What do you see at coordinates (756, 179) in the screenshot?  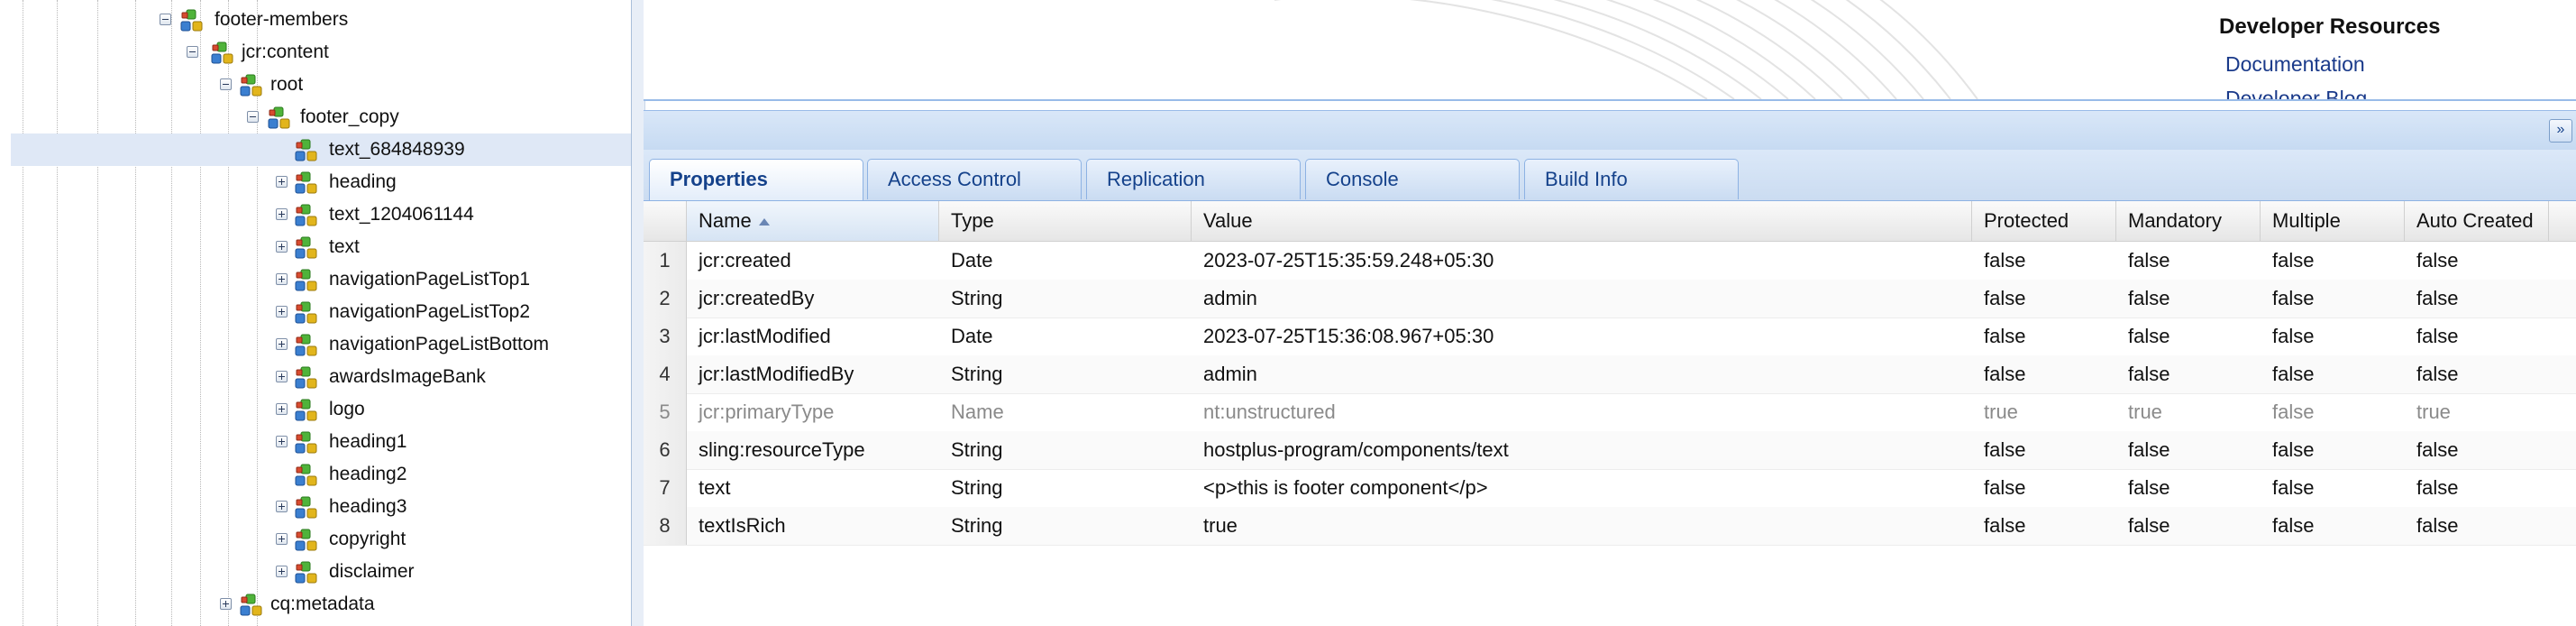 I see `tab-properties: Properties` at bounding box center [756, 179].